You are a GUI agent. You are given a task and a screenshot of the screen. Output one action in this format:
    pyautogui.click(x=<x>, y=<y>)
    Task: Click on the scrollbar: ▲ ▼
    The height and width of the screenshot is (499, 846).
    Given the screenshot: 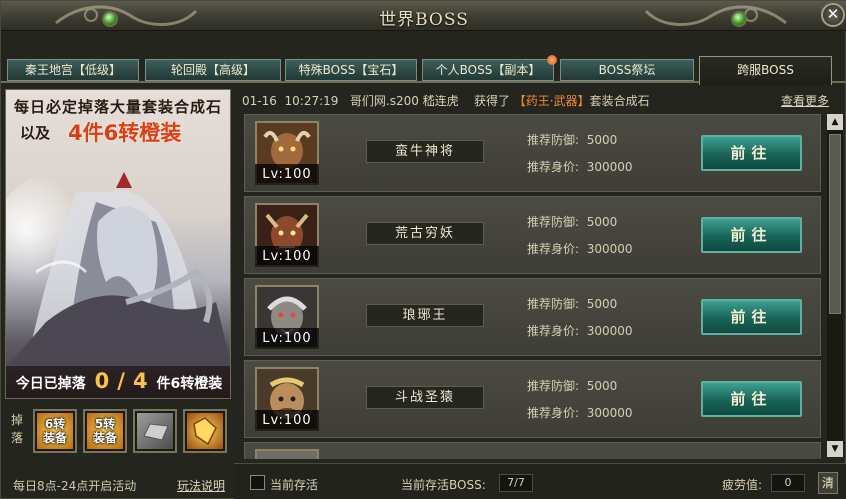 What is the action you would take?
    pyautogui.click(x=835, y=285)
    